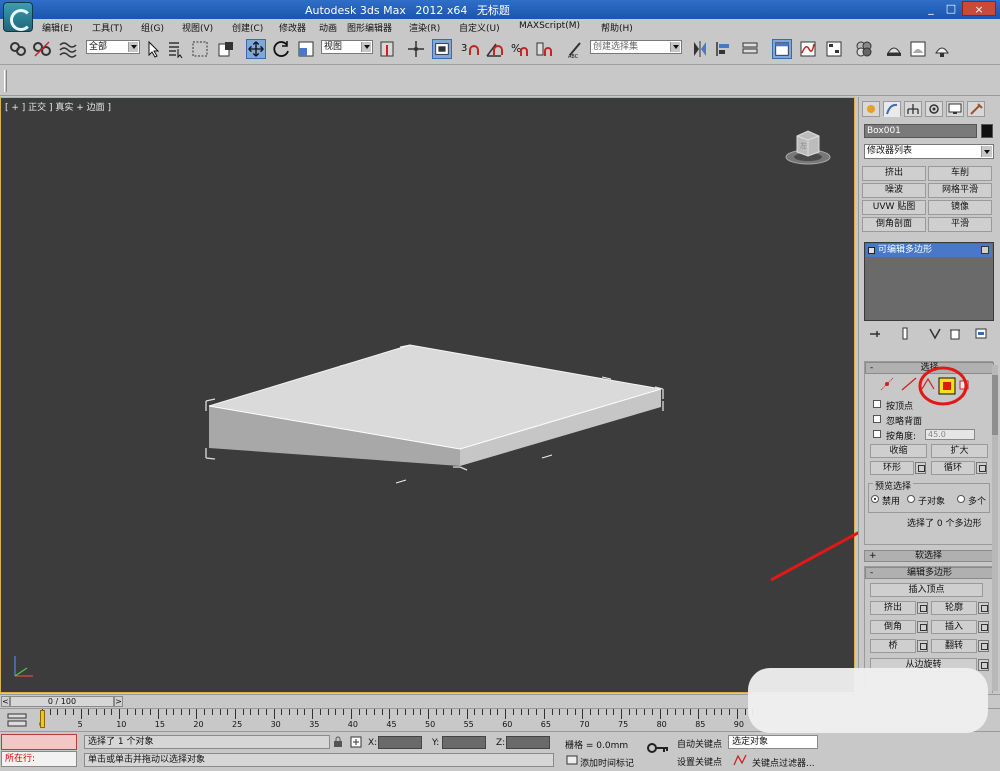 The image size is (1000, 771). What do you see at coordinates (983, 646) in the screenshot?
I see `flip-settings-icon` at bounding box center [983, 646].